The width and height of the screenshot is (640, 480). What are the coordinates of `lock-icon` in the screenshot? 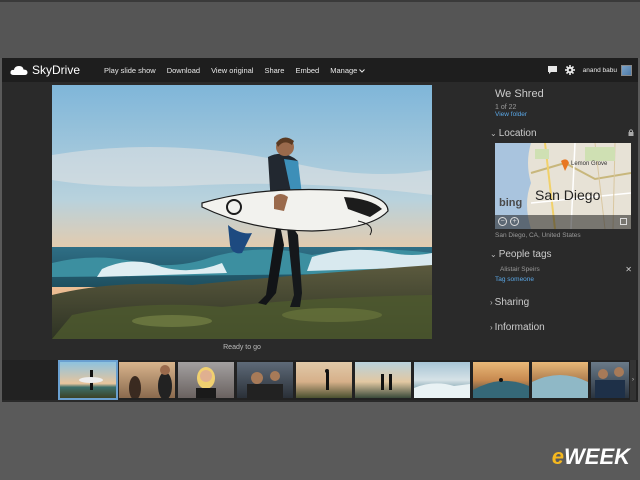 It's located at (631, 133).